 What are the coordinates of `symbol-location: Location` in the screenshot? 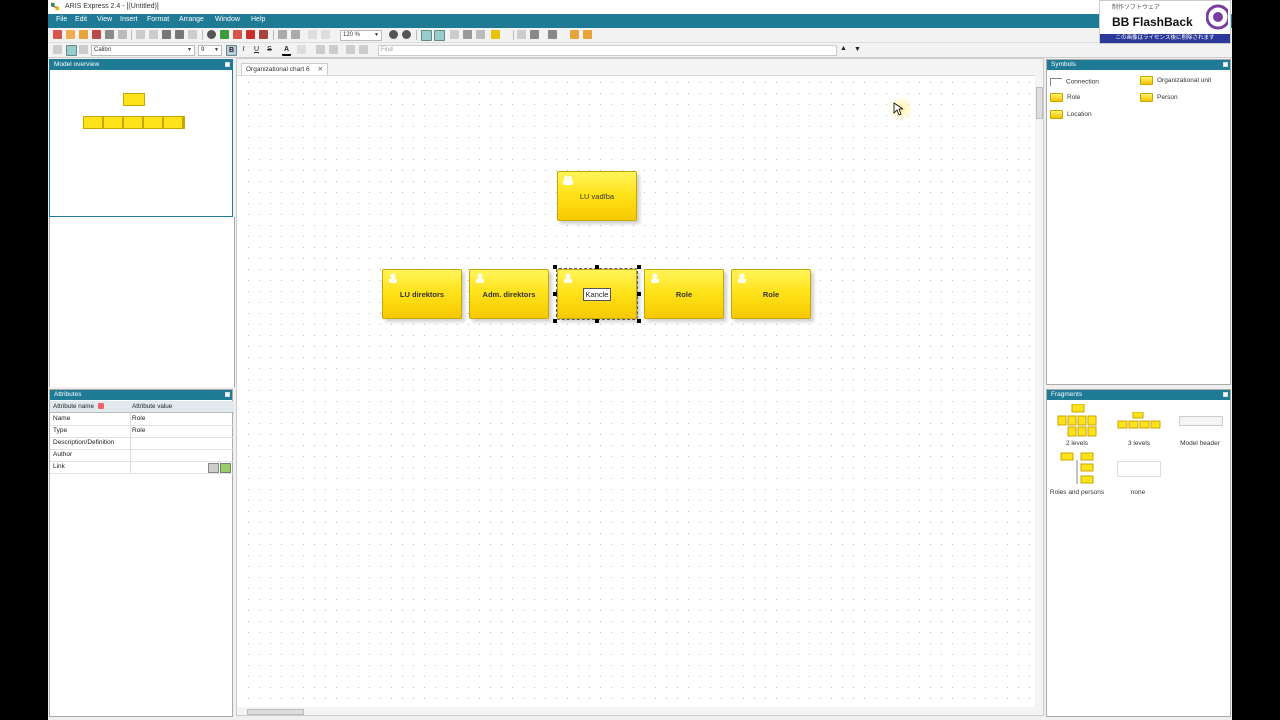 It's located at (1071, 114).